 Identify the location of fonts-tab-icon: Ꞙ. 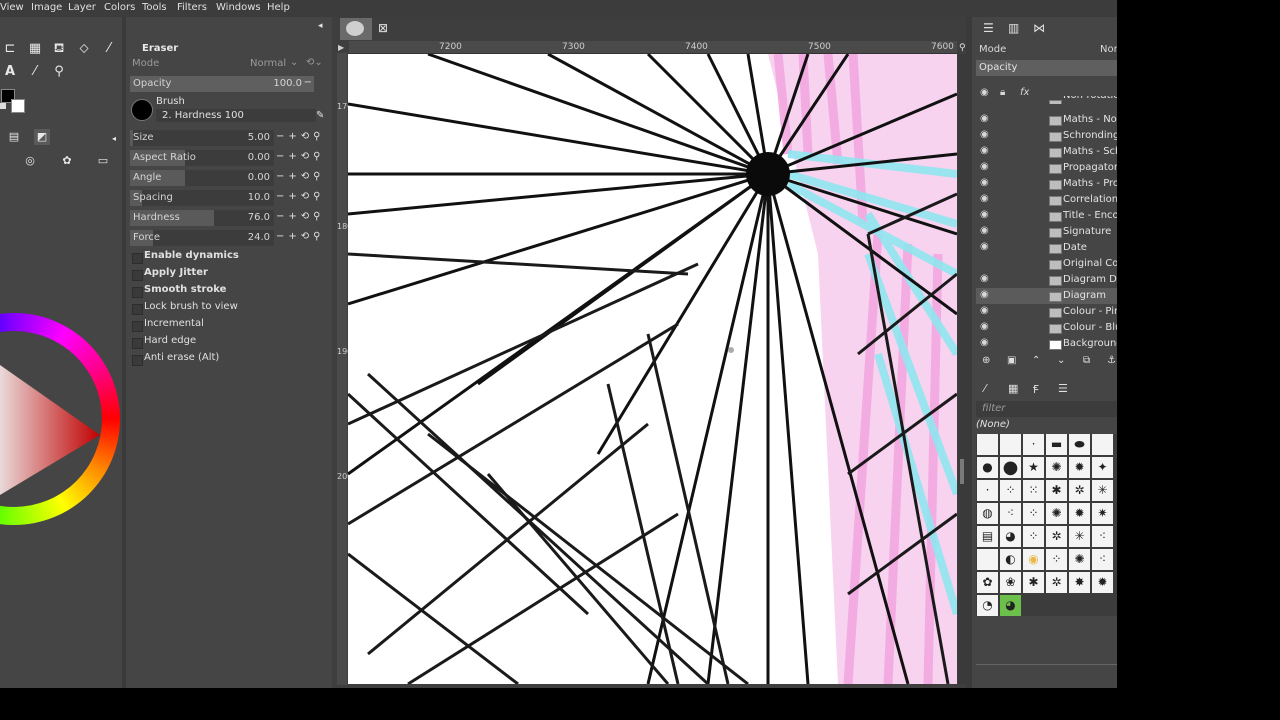
(1036, 389).